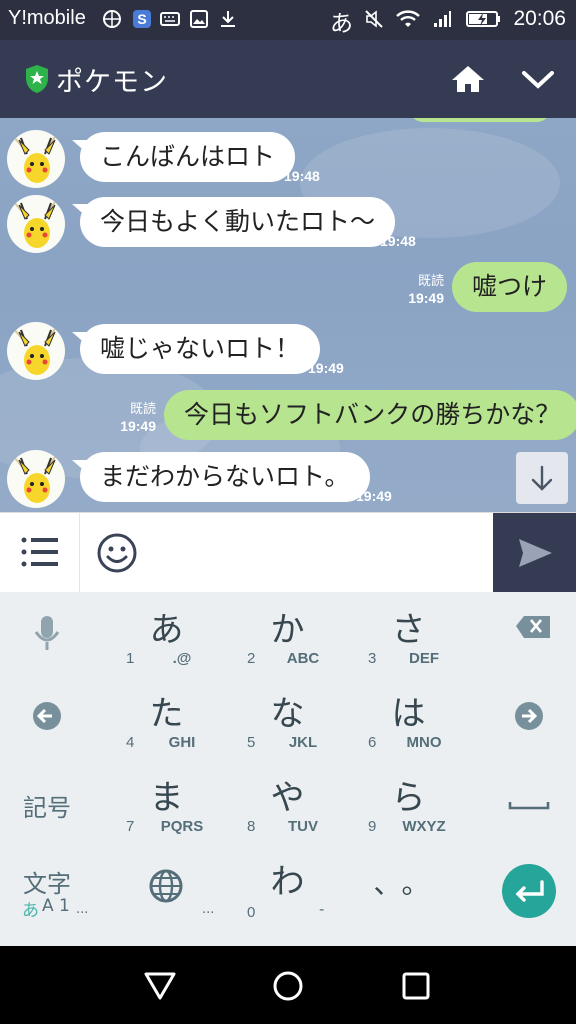 This screenshot has width=576, height=1024. What do you see at coordinates (303, 742) in the screenshot?
I see `key-letters: JKL` at bounding box center [303, 742].